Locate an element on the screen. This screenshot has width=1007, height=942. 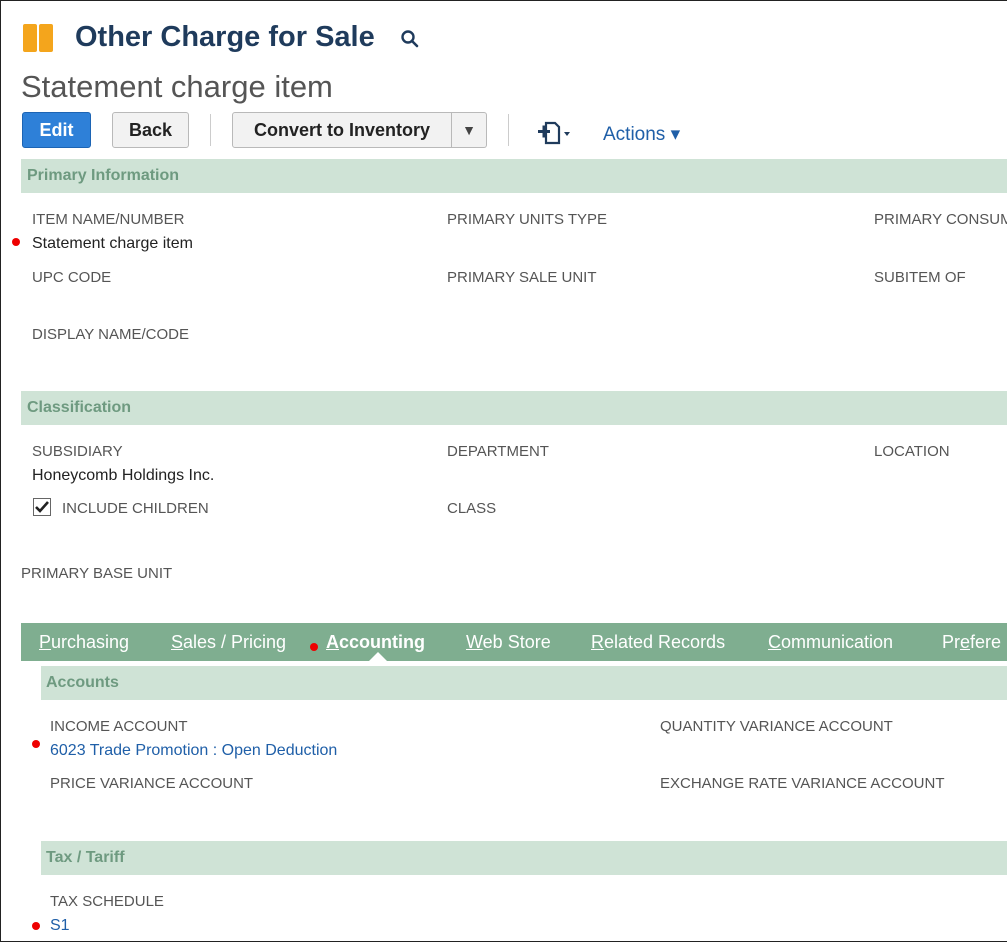
section-primary-information: Primary Information is located at coordinates (514, 176).